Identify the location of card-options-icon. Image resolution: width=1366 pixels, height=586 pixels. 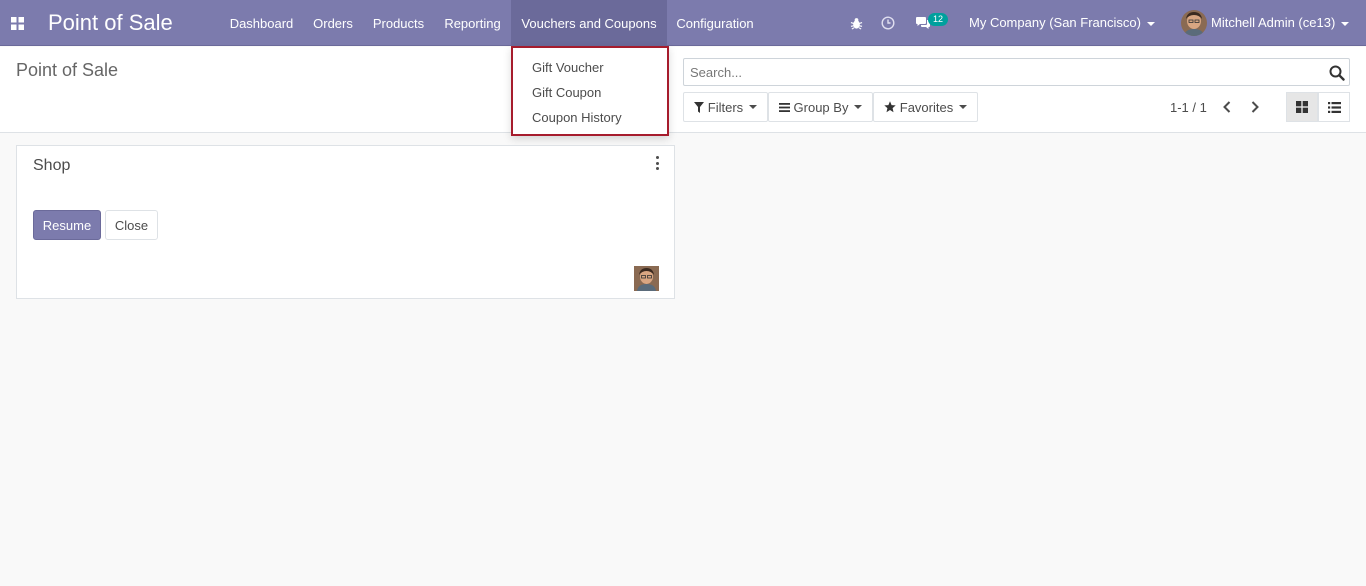
(657, 163).